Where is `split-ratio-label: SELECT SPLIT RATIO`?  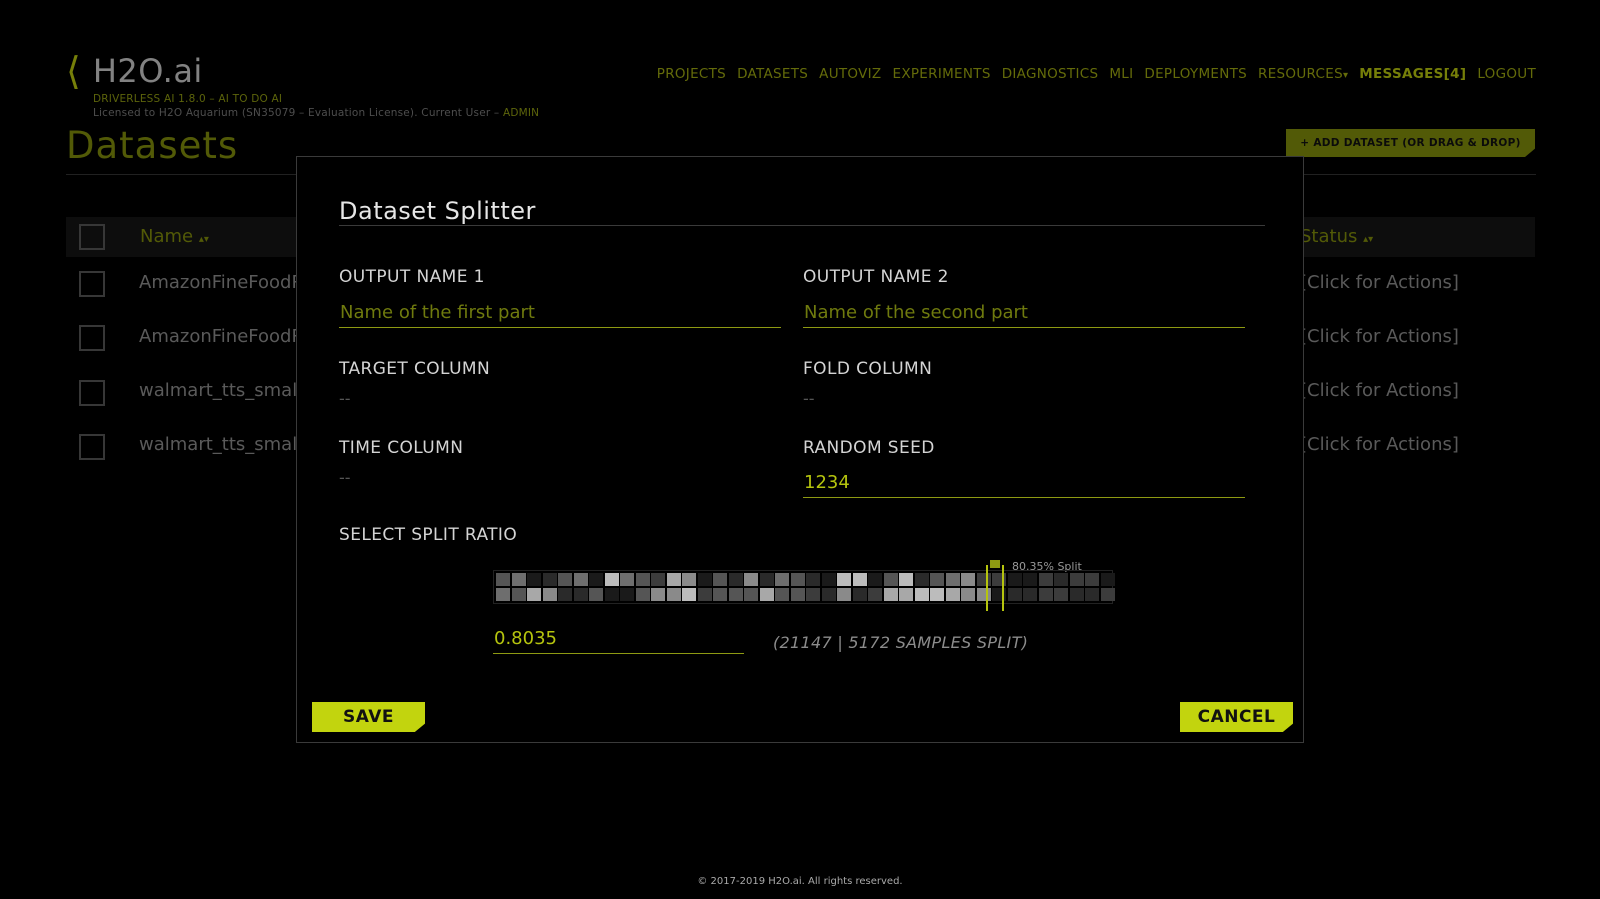
split-ratio-label: SELECT SPLIT RATIO is located at coordinates (428, 535).